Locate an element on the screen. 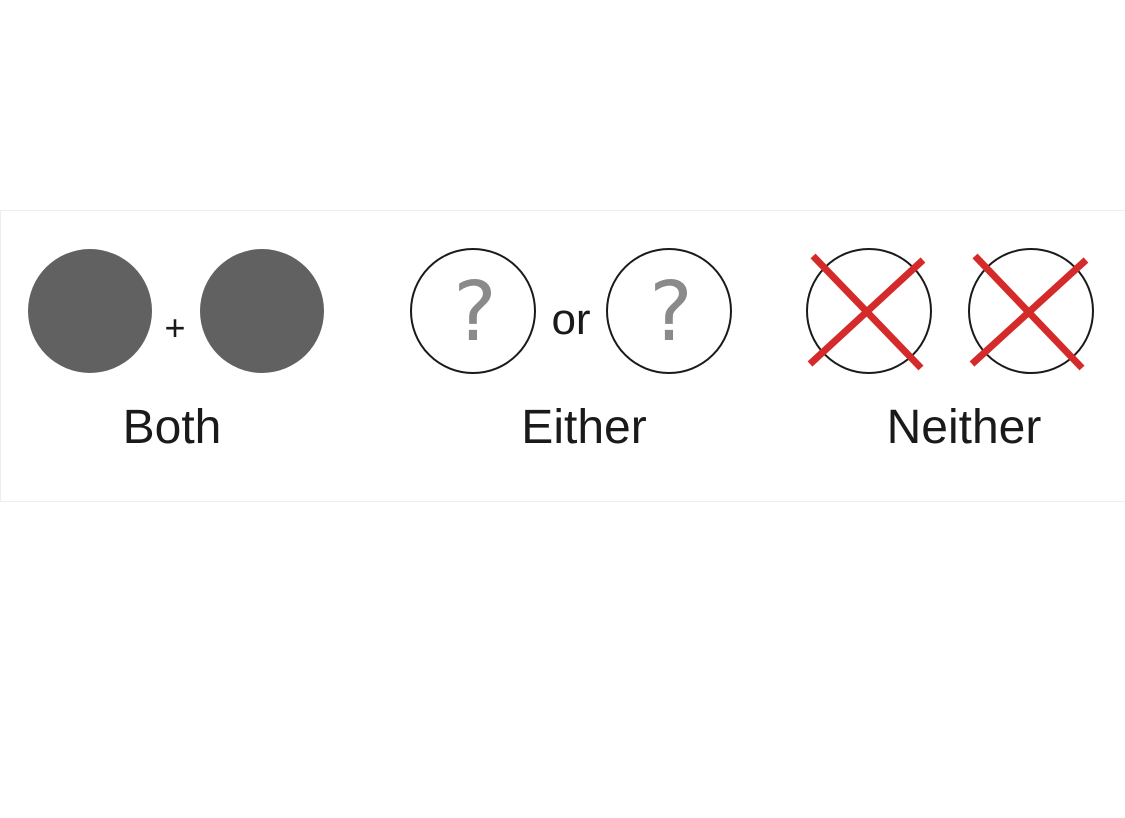 The height and width of the screenshot is (818, 1125). plus-connector: + is located at coordinates (174, 327).